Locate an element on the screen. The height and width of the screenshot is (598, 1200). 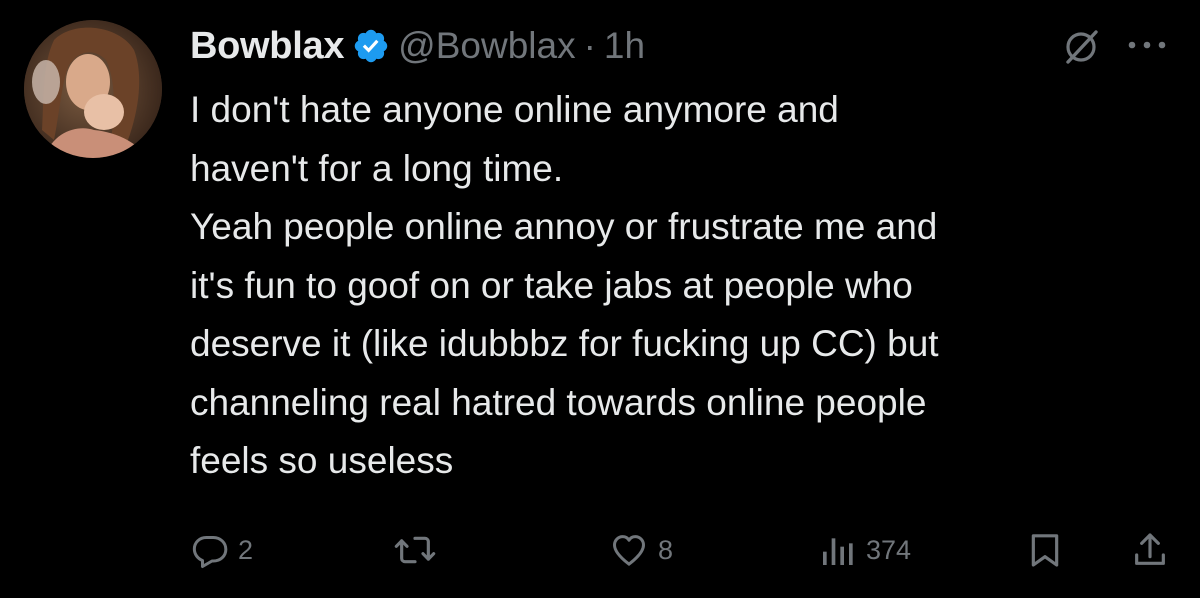
retweet-button is located at coordinates (419, 550).